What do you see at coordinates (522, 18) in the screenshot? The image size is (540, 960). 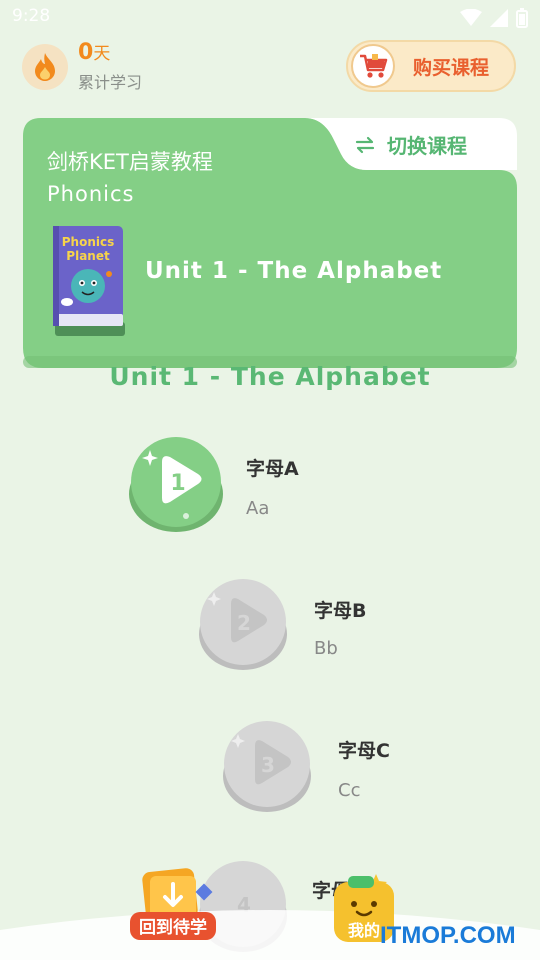 I see `battery-icon` at bounding box center [522, 18].